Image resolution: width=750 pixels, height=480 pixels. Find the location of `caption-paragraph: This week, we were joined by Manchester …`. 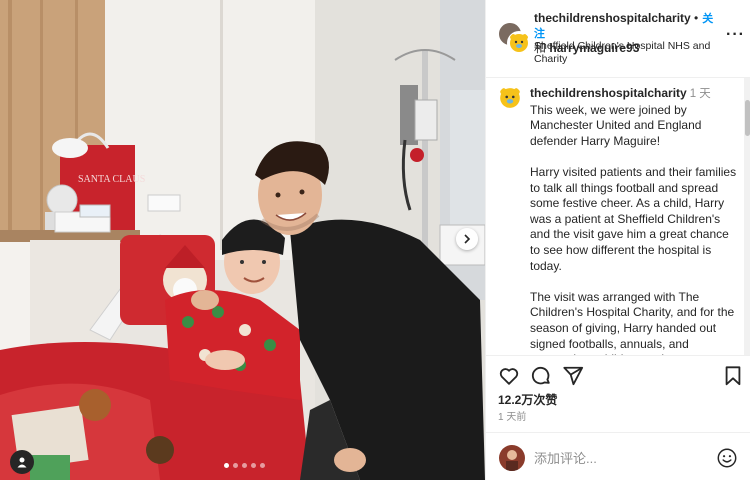

caption-paragraph: This week, we were joined by Manchester … is located at coordinates (616, 125).